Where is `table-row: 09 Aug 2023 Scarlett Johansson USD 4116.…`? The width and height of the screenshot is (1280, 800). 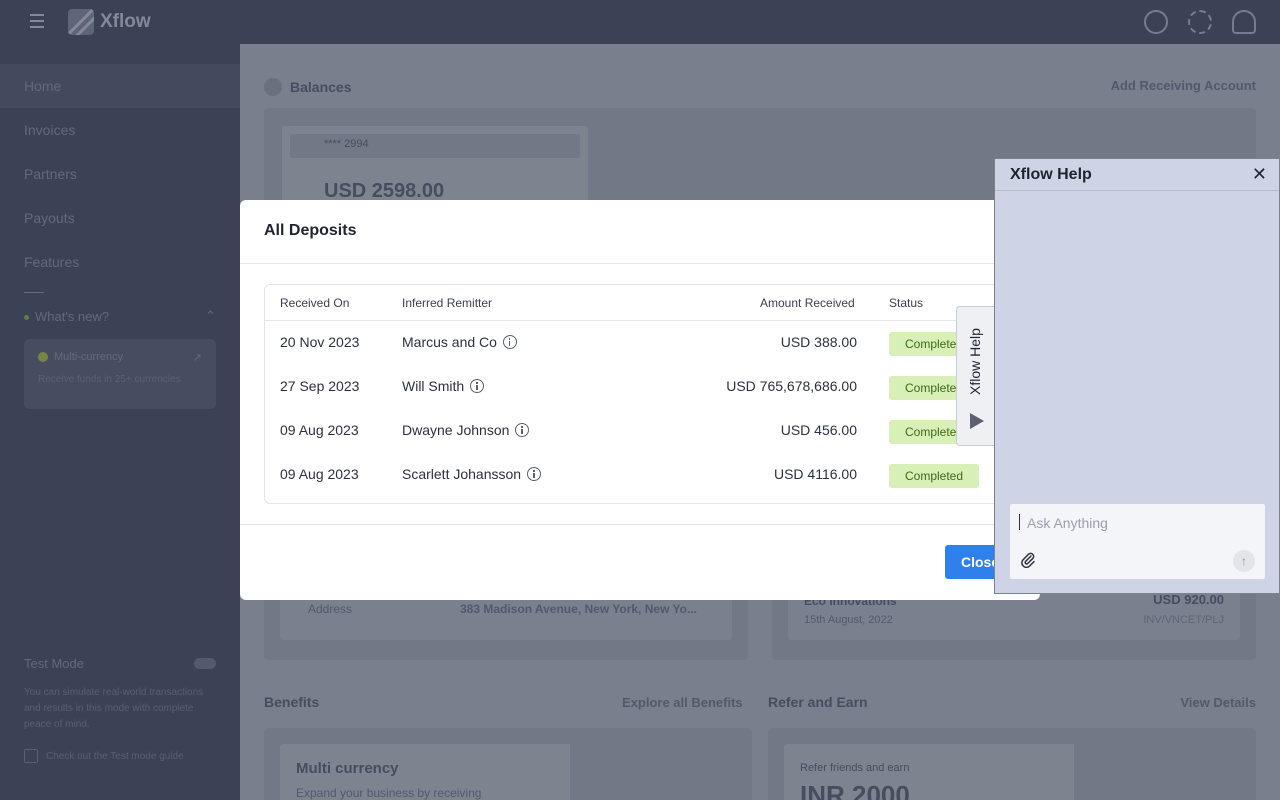
table-row: 09 Aug 2023 Scarlett Johansson USD 4116.… is located at coordinates (644, 475).